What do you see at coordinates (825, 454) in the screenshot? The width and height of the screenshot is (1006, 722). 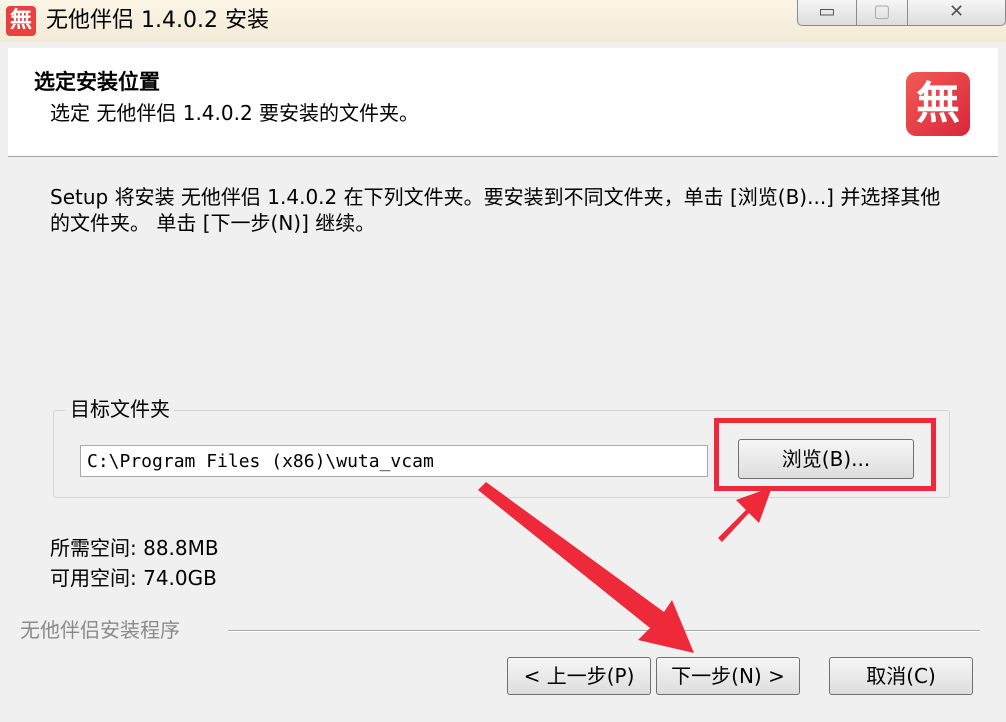 I see `annotation-highlight-box` at bounding box center [825, 454].